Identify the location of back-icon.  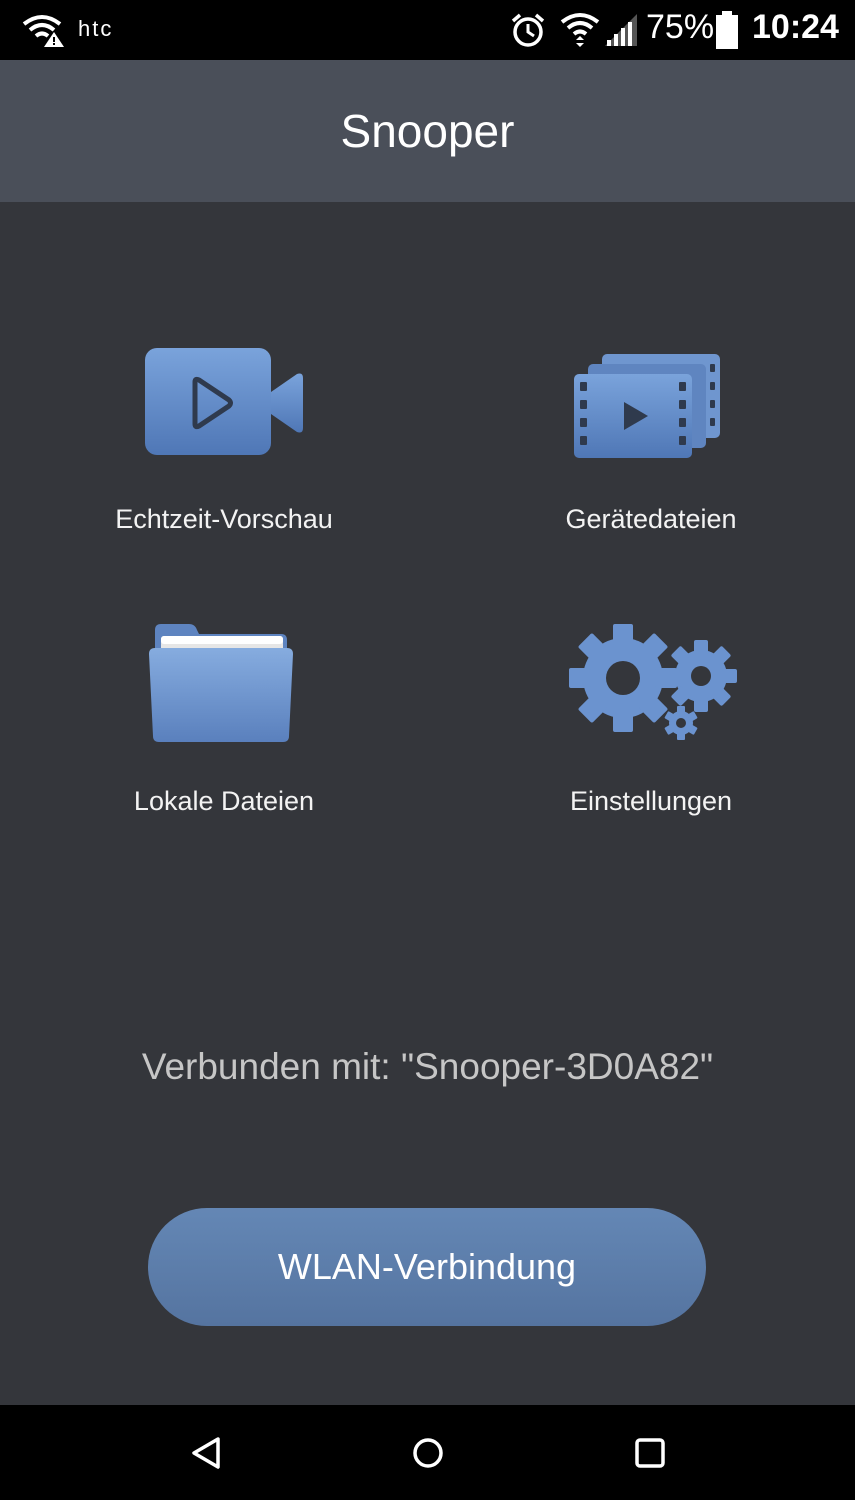
(206, 1453).